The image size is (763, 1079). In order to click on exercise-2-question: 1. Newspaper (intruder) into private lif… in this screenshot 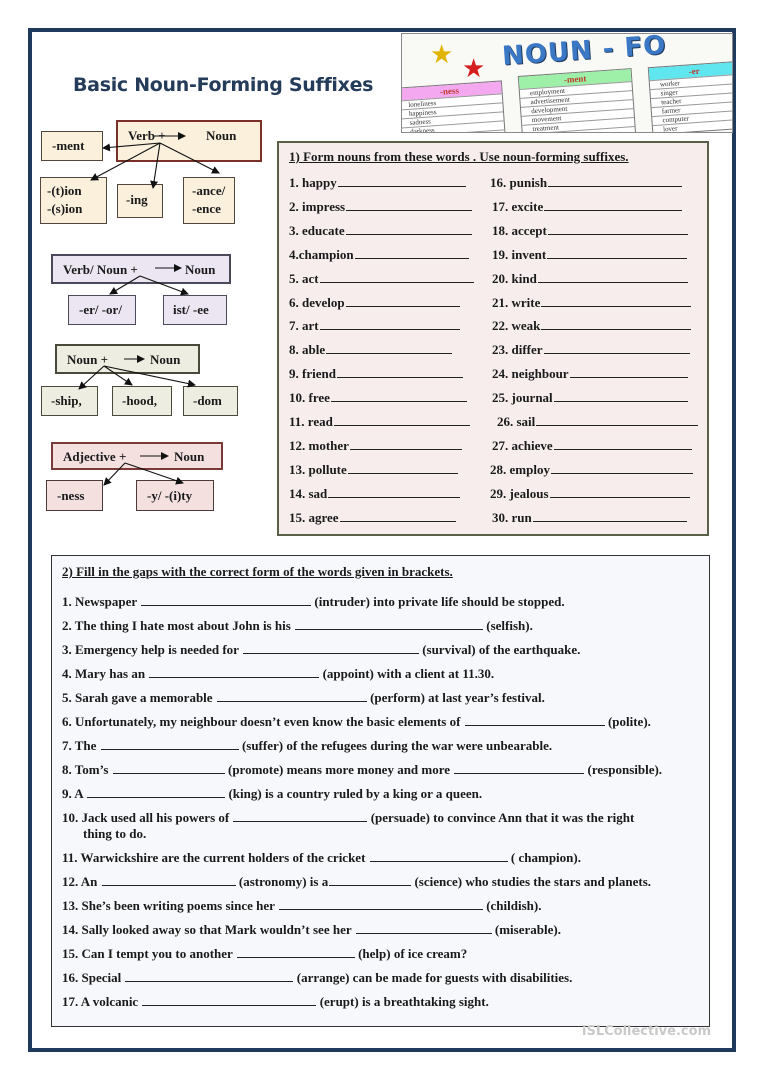, I will do `click(313, 602)`.